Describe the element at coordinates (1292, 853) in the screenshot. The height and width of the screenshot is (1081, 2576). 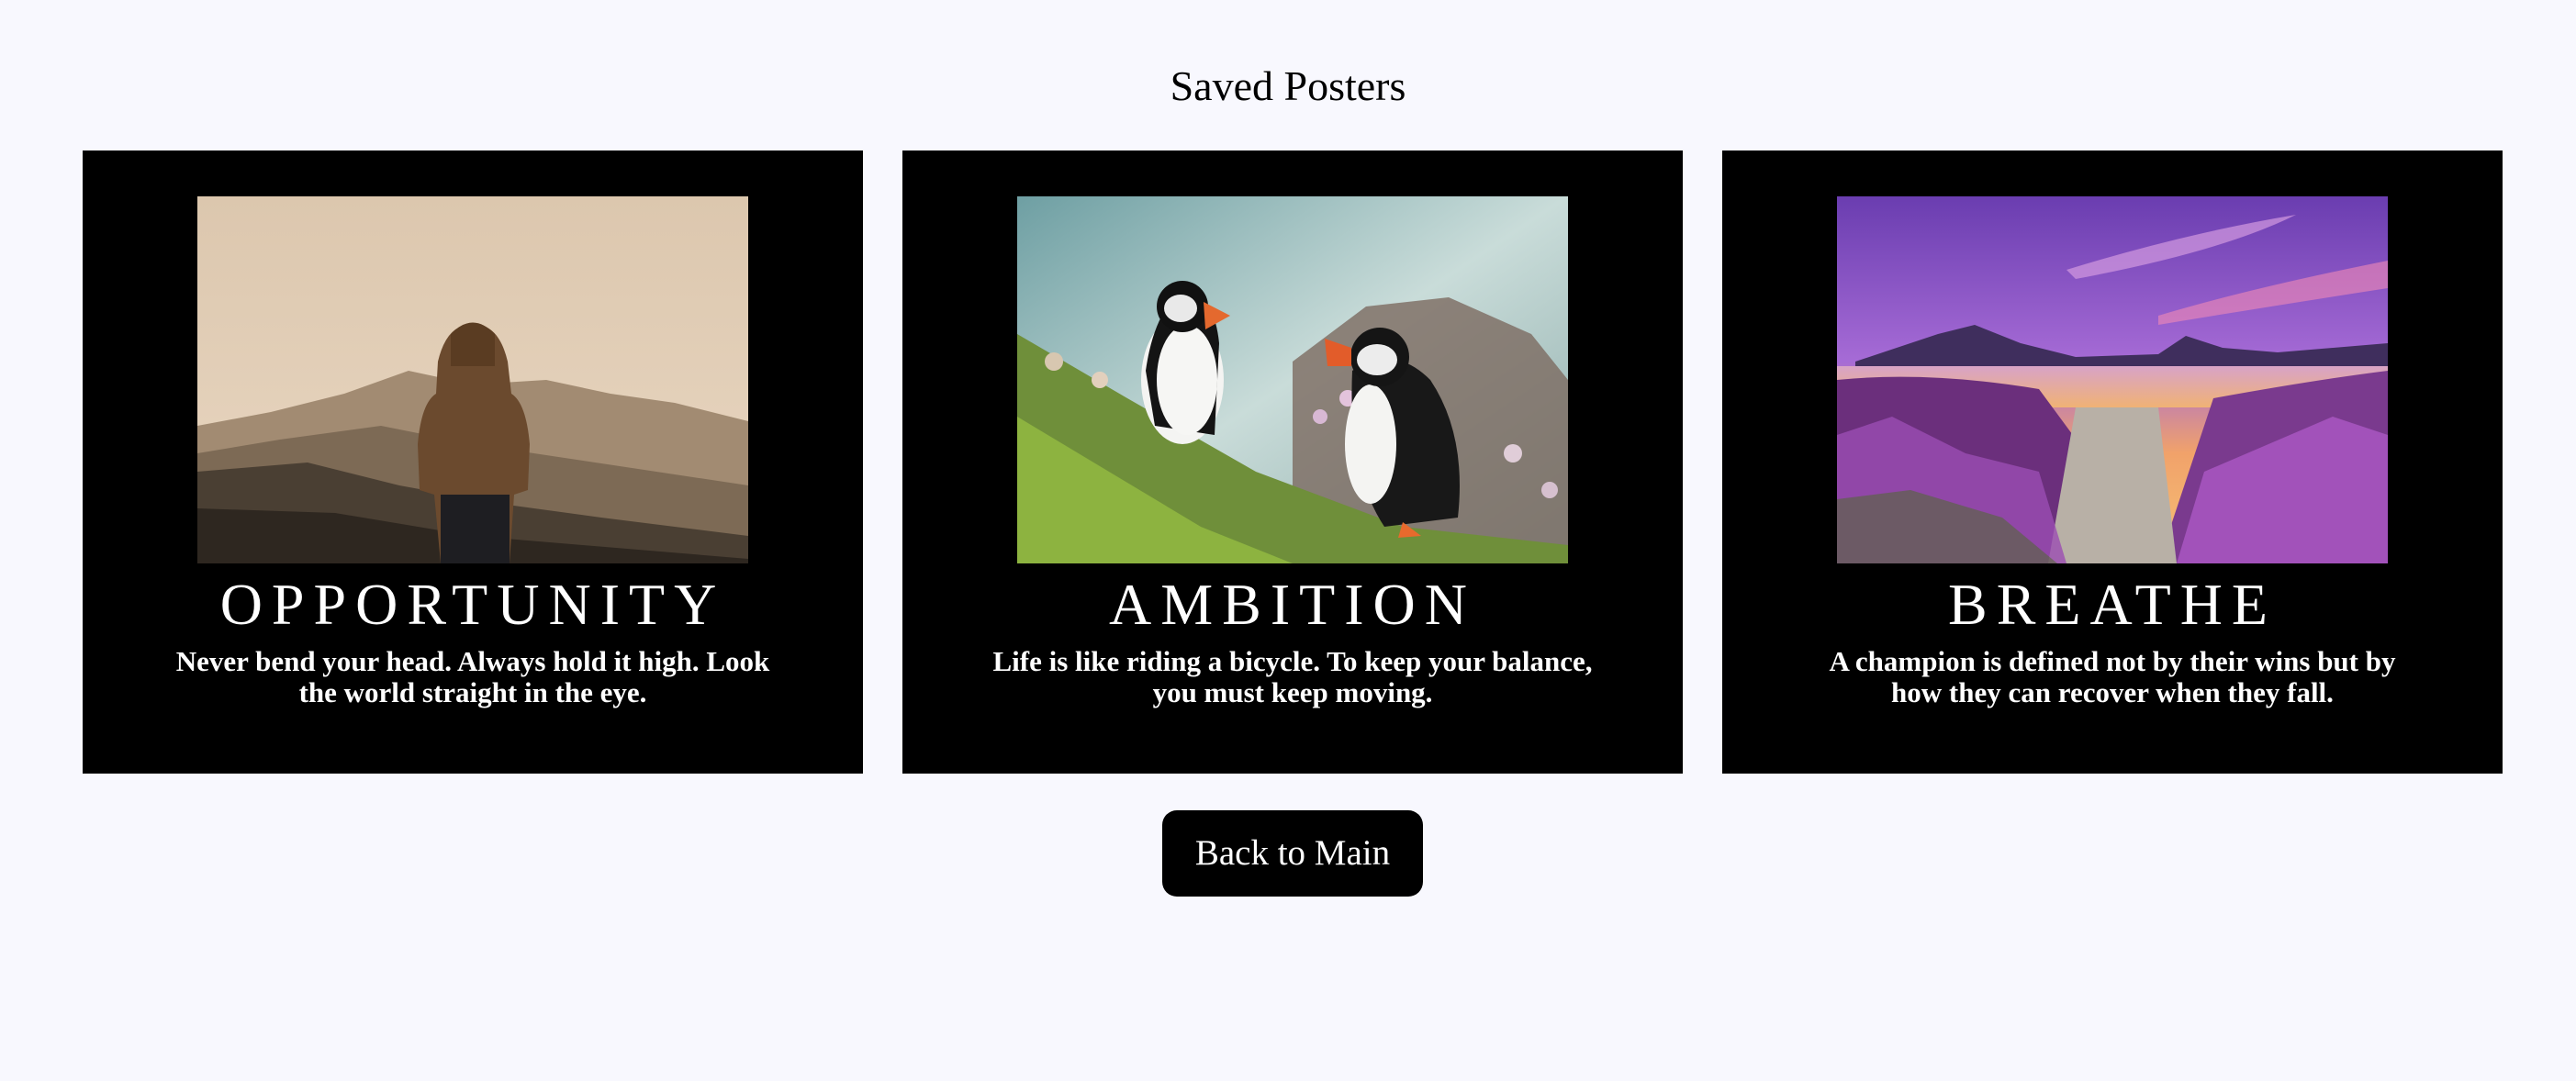
I see `back-to-main-button: Back to Main` at that location.